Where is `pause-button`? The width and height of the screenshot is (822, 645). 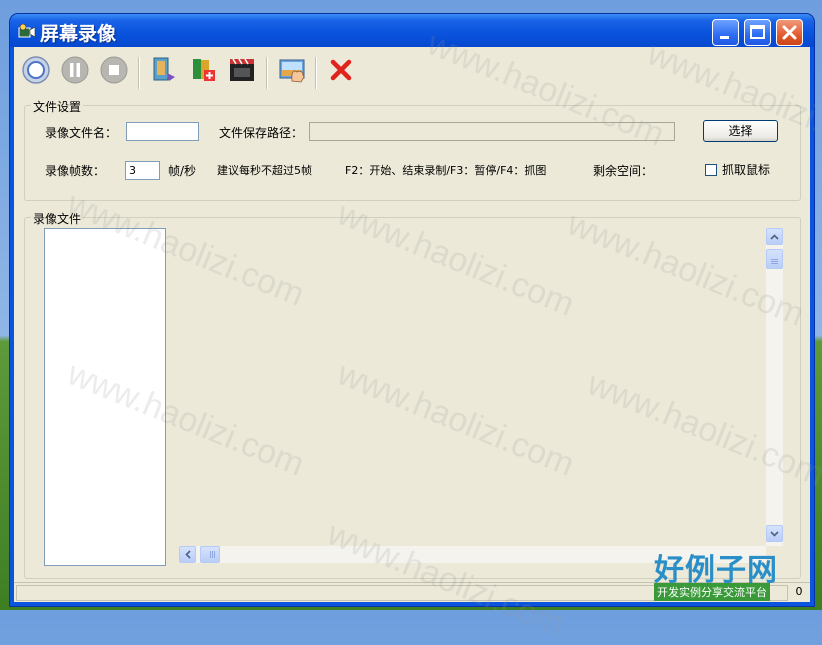
pause-button is located at coordinates (75, 70).